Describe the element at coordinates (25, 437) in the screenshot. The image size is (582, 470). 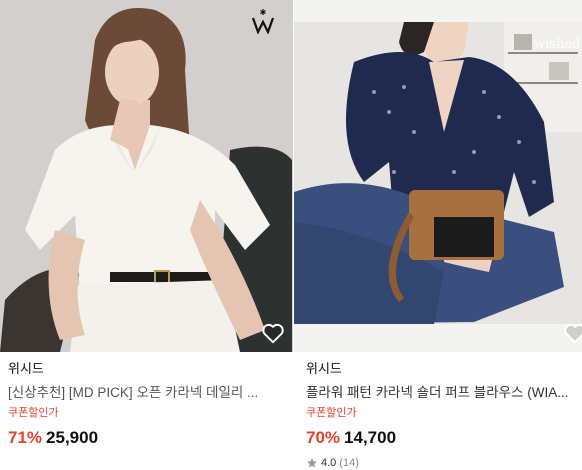
I see `discount-rate: 71%` at that location.